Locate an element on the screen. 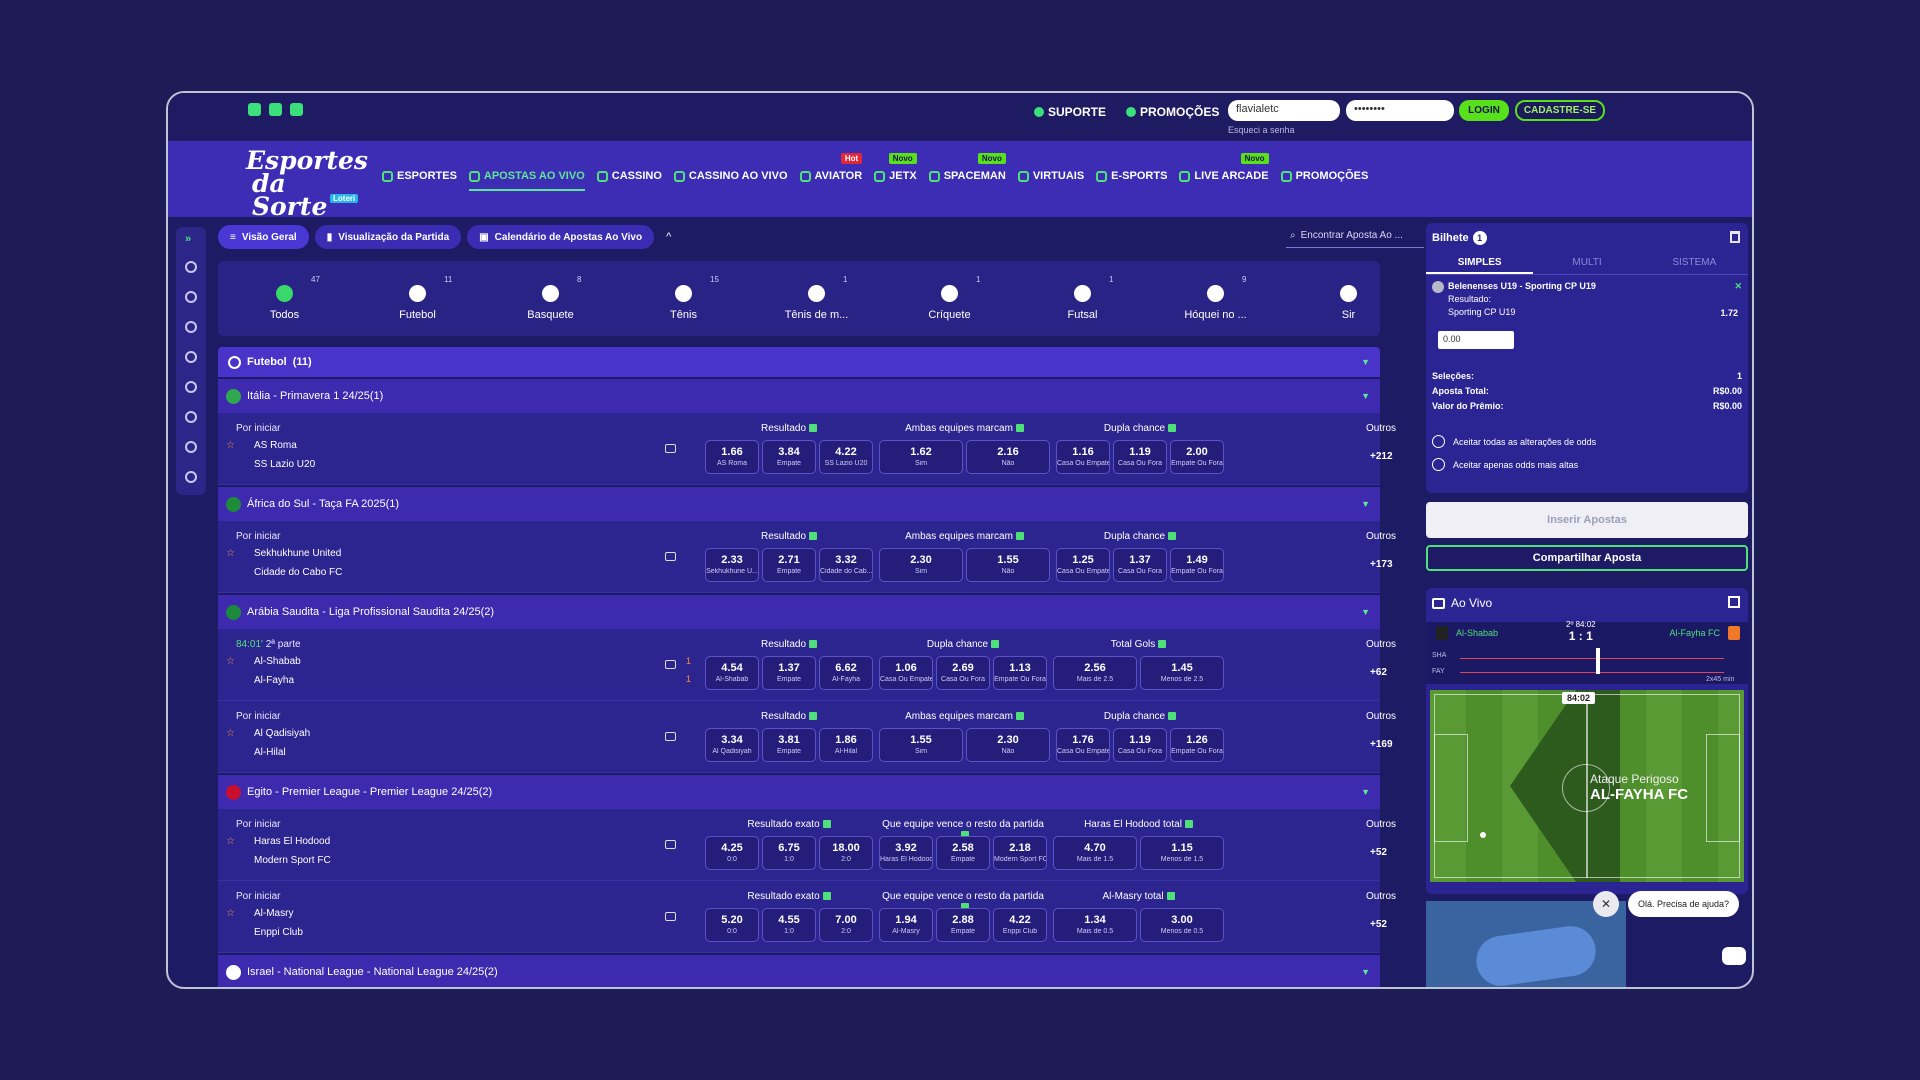  odds-button: 1.34 Mais de 0.5 is located at coordinates (1095, 925).